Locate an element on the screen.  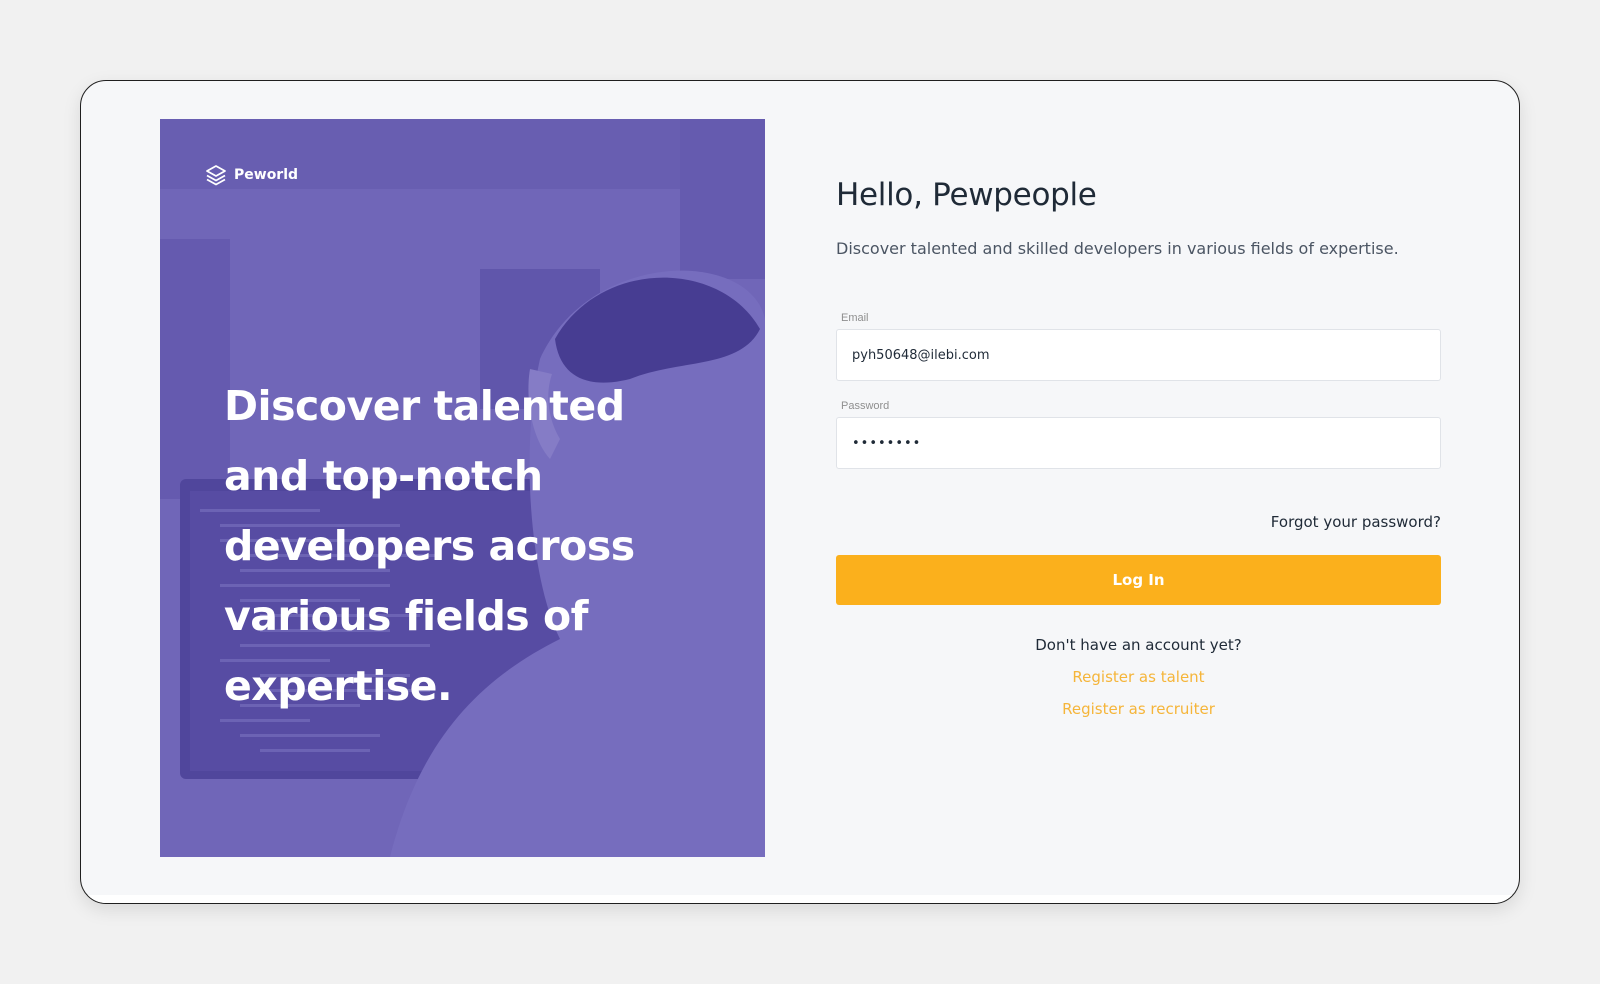
brand-name: Peworld is located at coordinates (266, 175).